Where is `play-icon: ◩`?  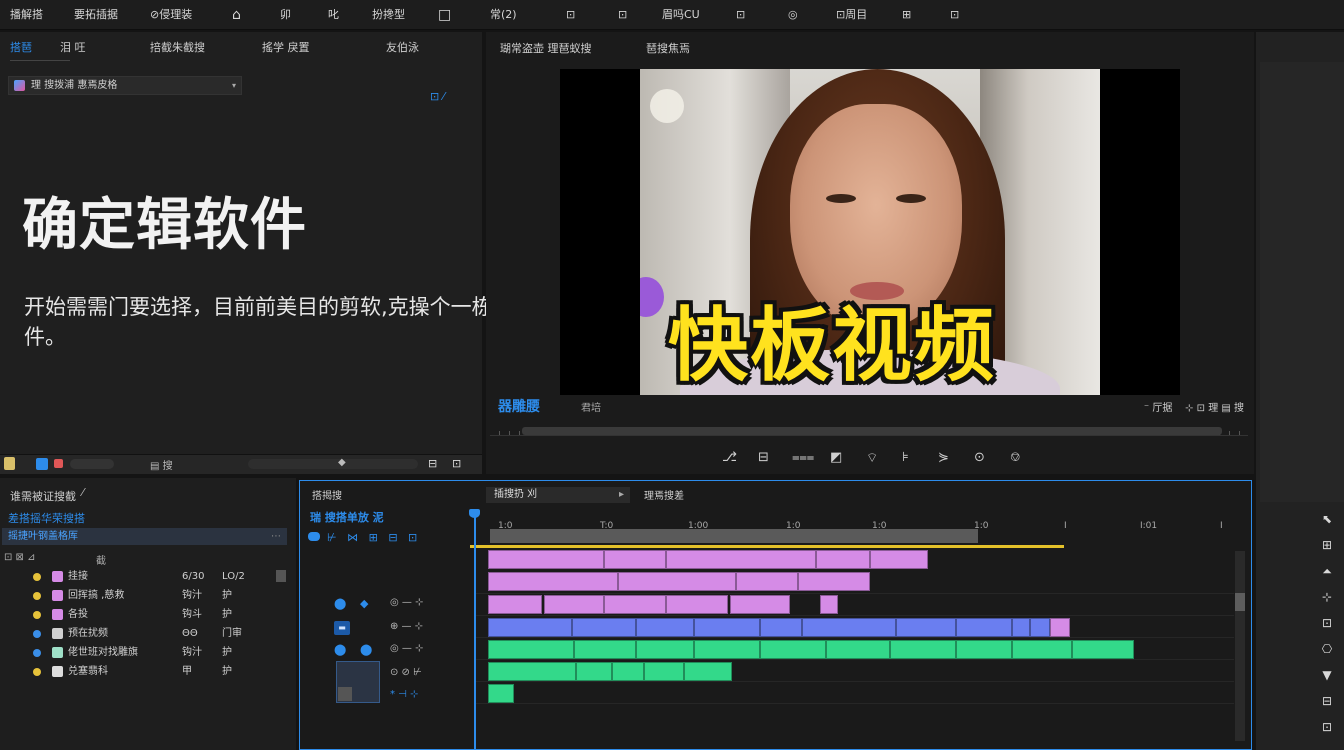 play-icon: ◩ is located at coordinates (836, 457).